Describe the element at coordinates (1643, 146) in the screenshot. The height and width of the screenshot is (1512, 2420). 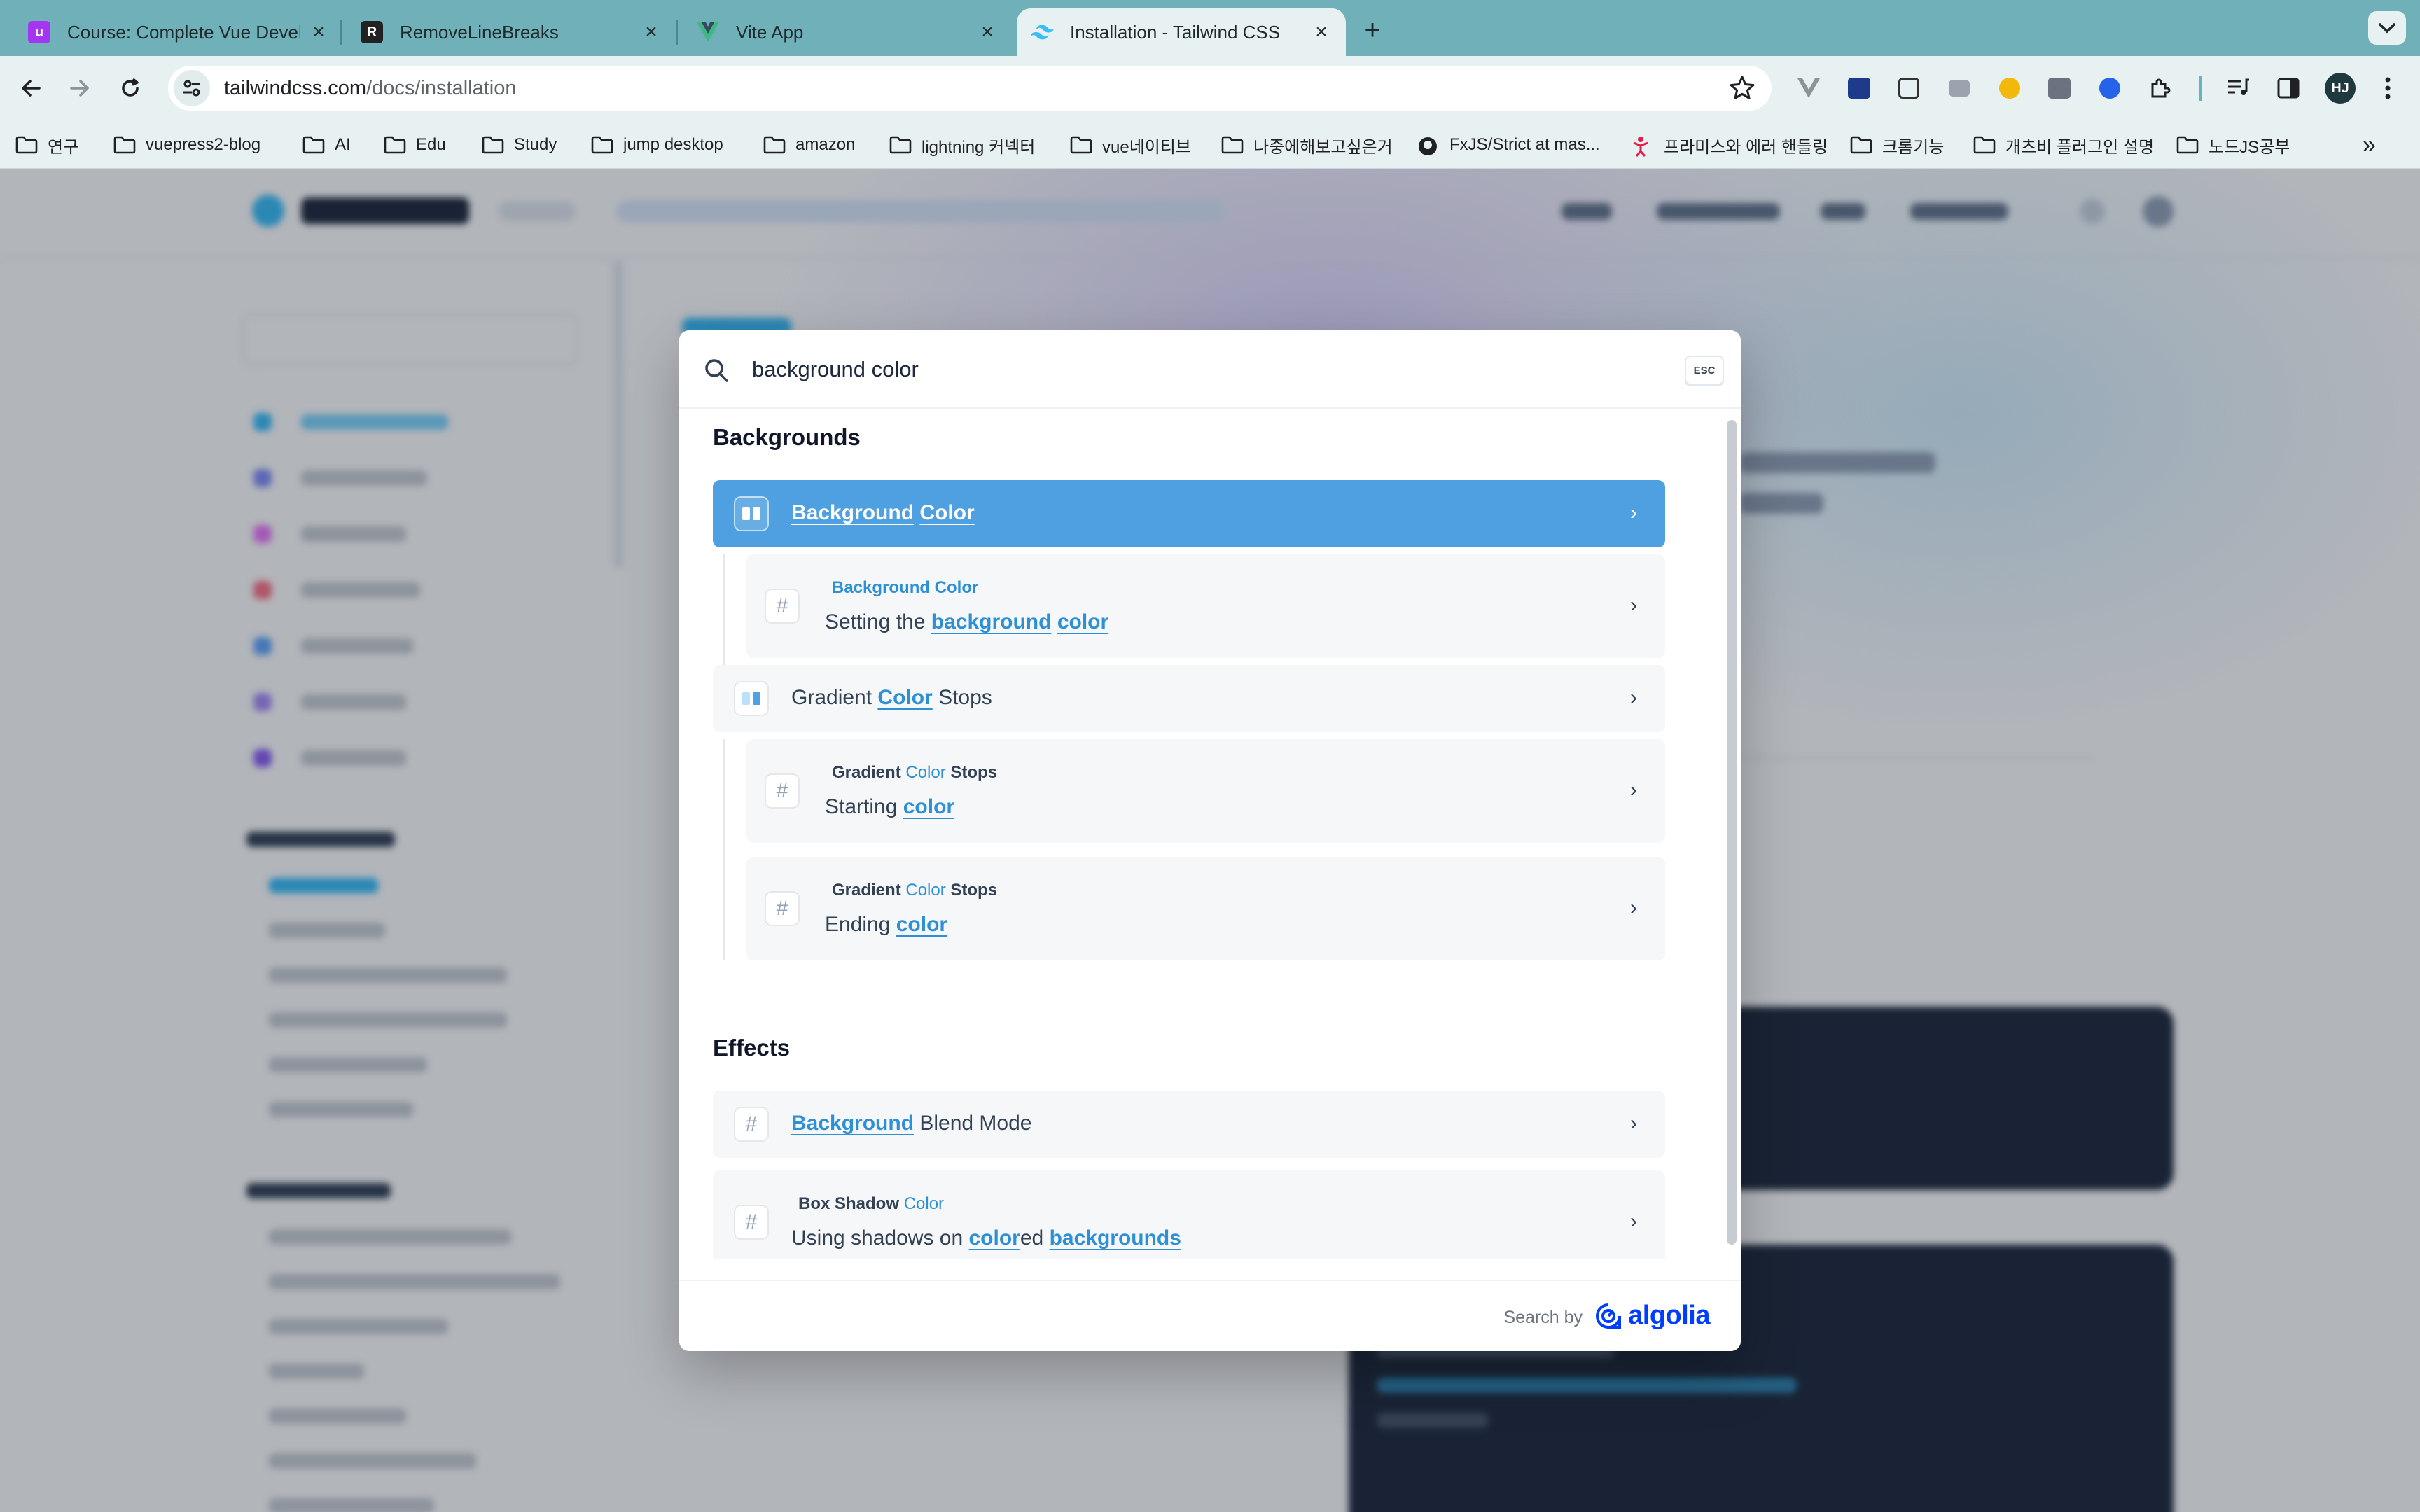
I see `figure-icon` at that location.